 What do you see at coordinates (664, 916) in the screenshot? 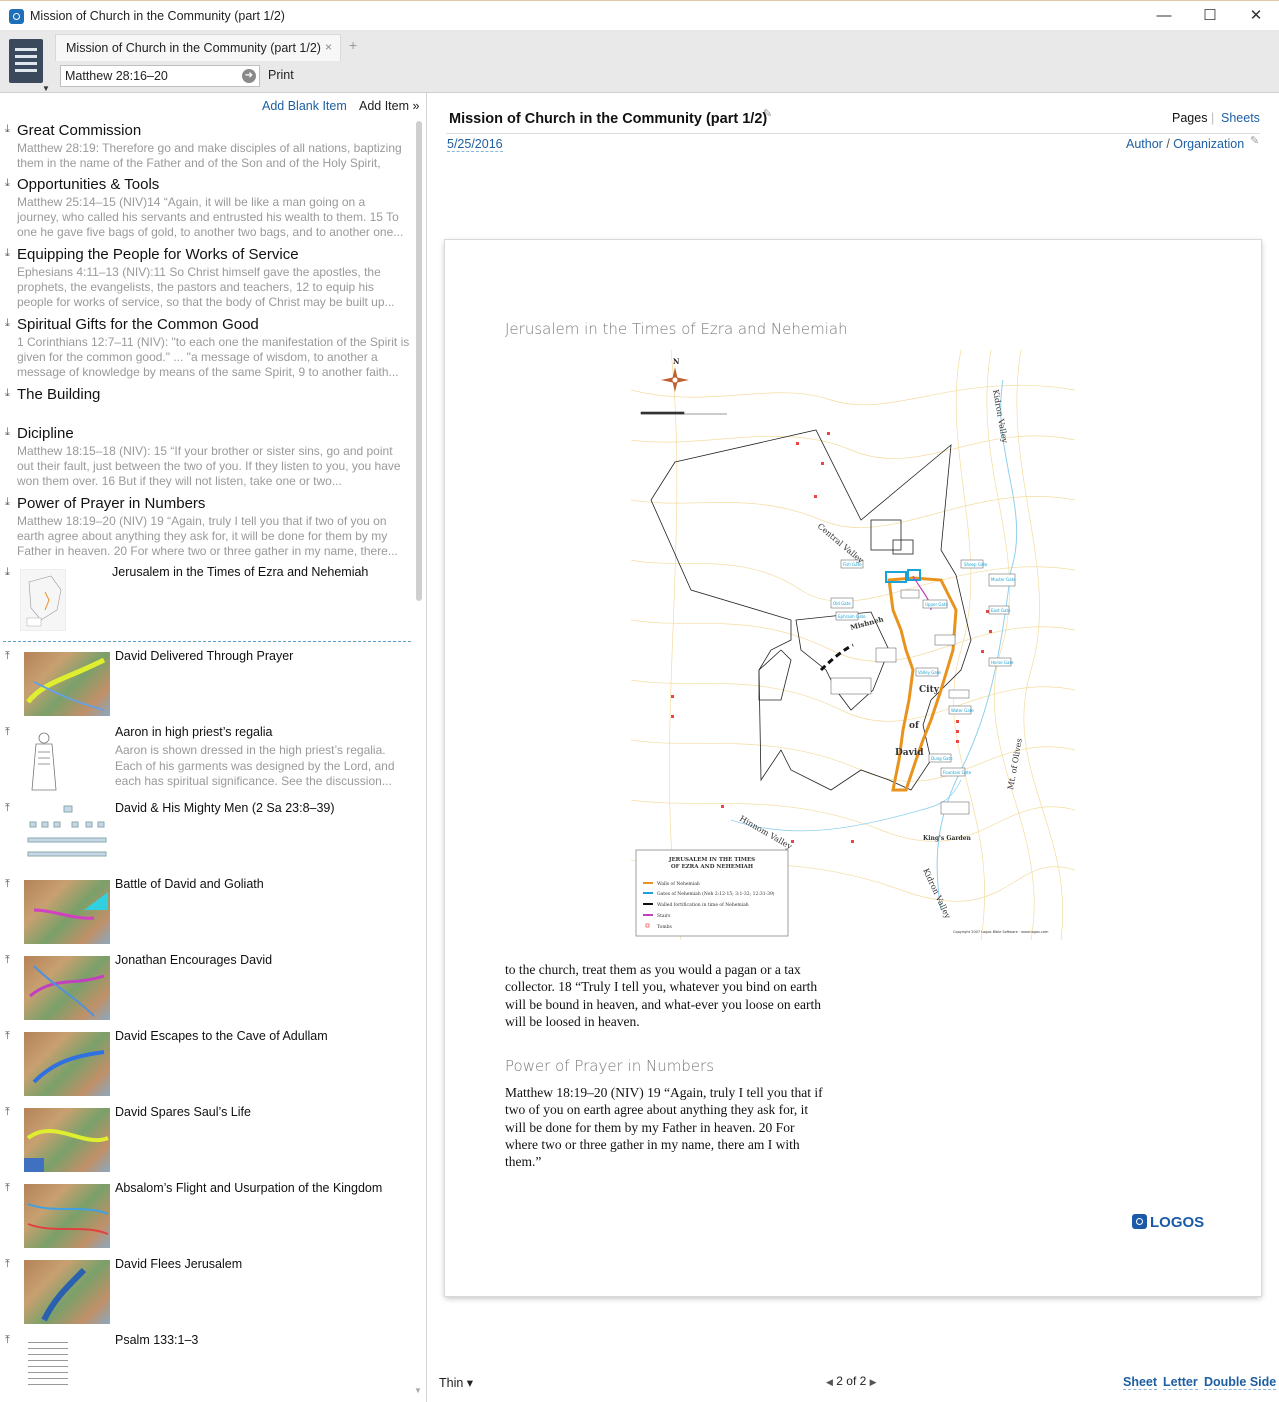
I see `legend-entry: Stairs` at bounding box center [664, 916].